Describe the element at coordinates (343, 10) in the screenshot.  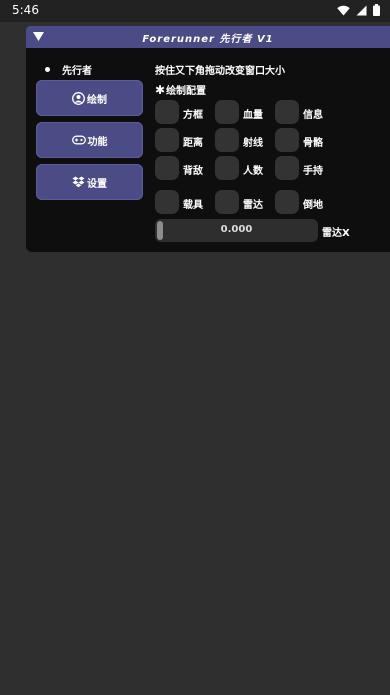
I see `wifi-icon` at that location.